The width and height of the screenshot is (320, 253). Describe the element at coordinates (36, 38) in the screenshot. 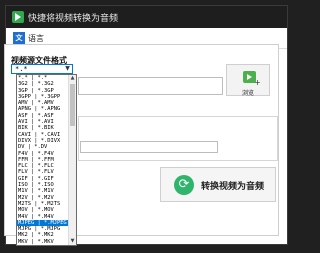

I see `menu-language: 语言` at that location.